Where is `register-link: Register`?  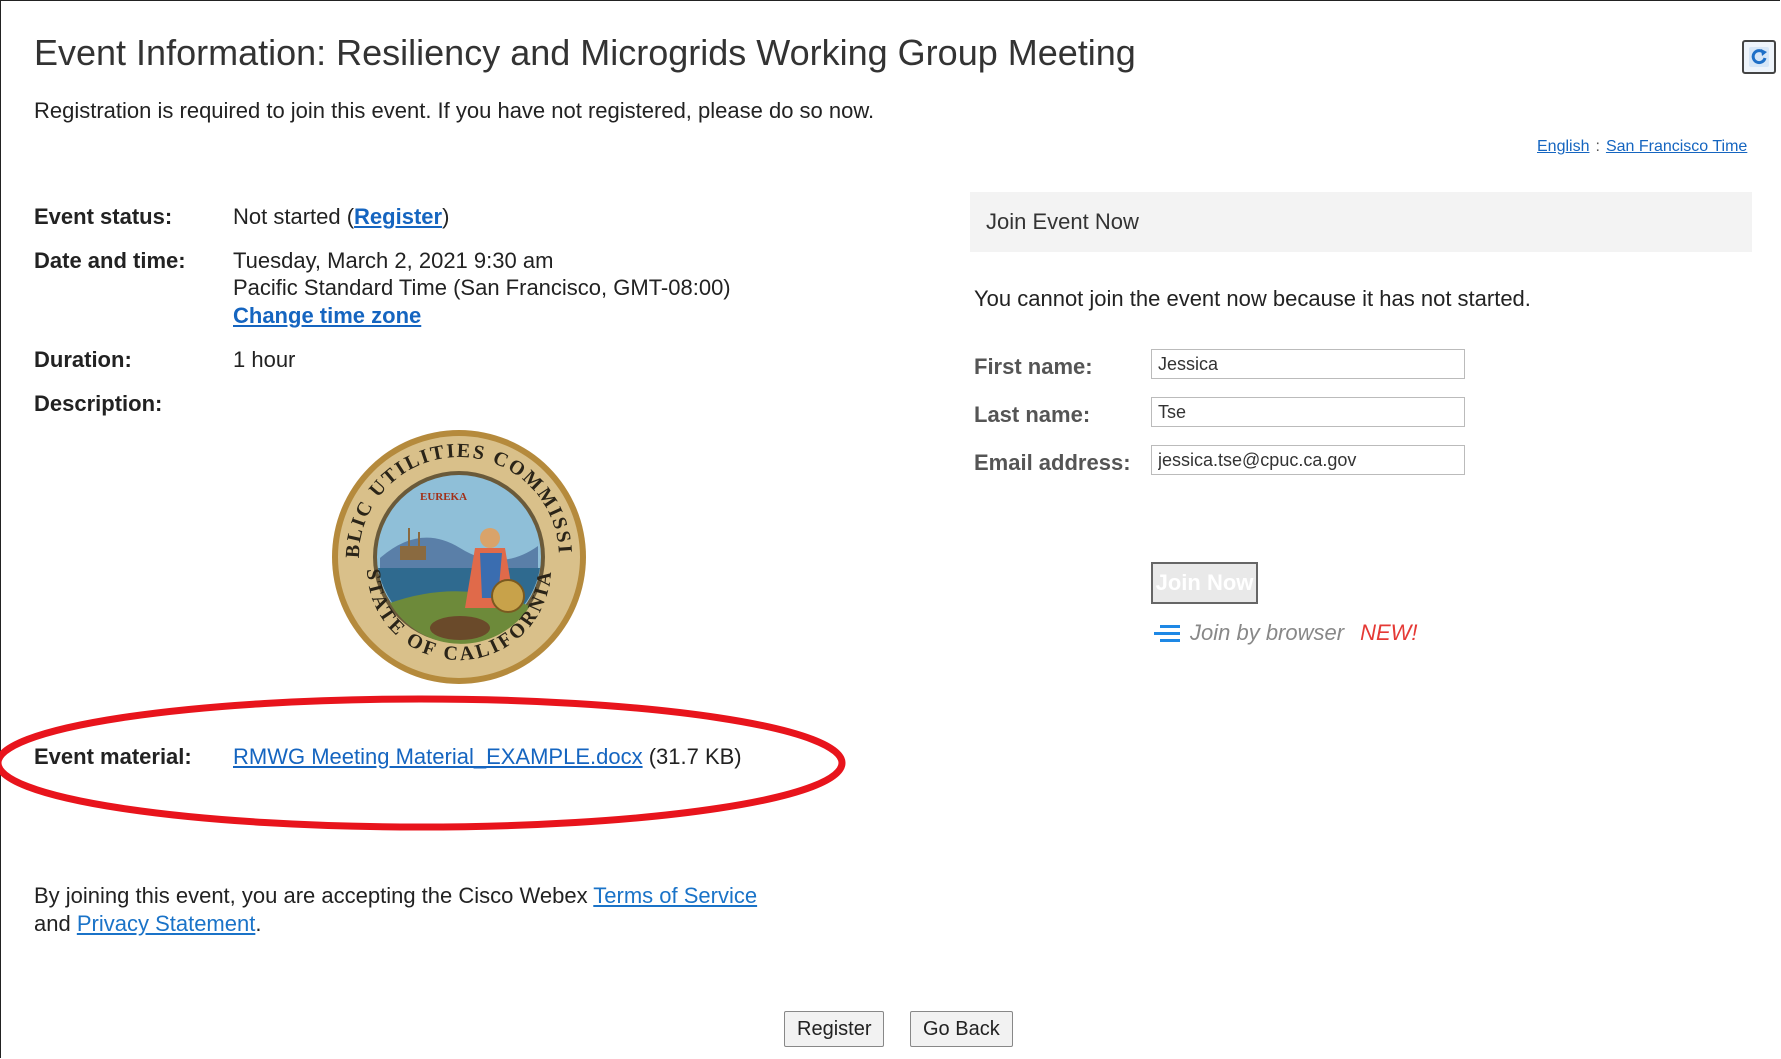 register-link: Register is located at coordinates (398, 216).